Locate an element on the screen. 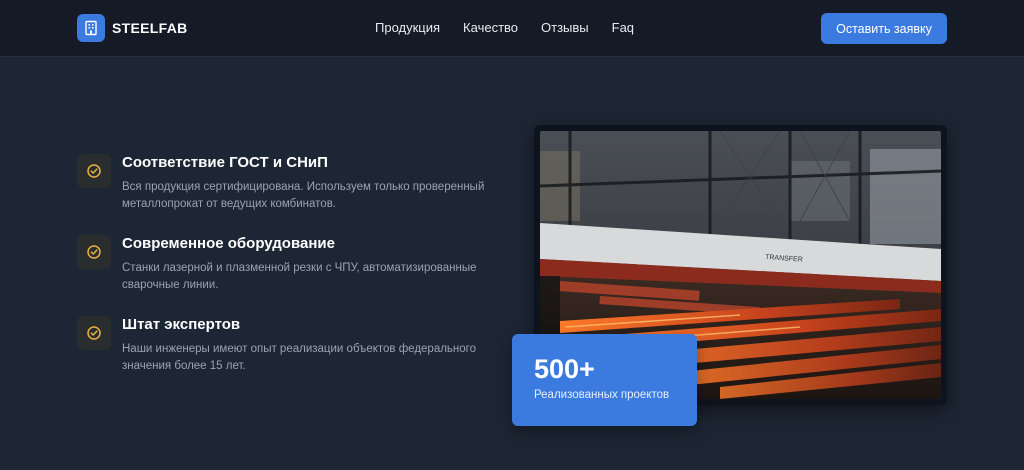  nav-item-quality: Качество is located at coordinates (490, 28).